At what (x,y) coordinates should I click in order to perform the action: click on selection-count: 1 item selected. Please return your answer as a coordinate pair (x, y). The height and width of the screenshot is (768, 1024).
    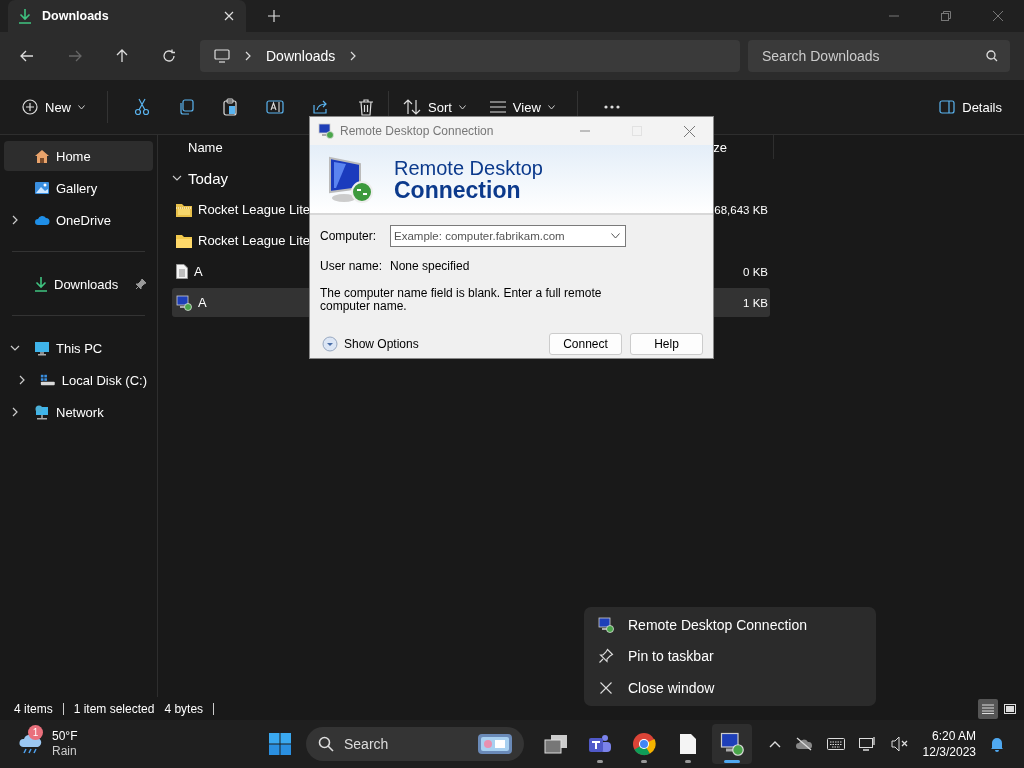
    Looking at the image, I should click on (114, 708).